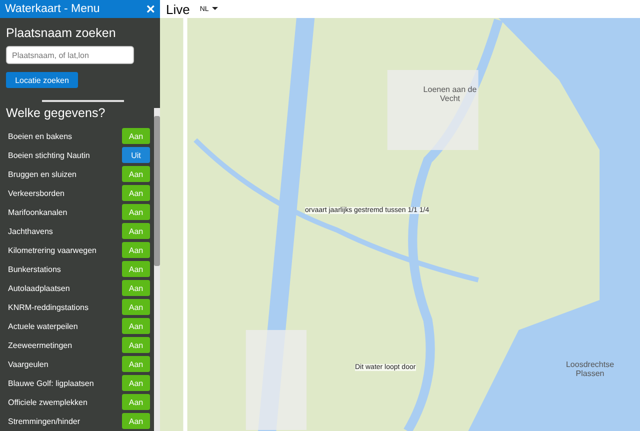  I want to click on layer-label: Boeien stichting Nautin, so click(49, 155).